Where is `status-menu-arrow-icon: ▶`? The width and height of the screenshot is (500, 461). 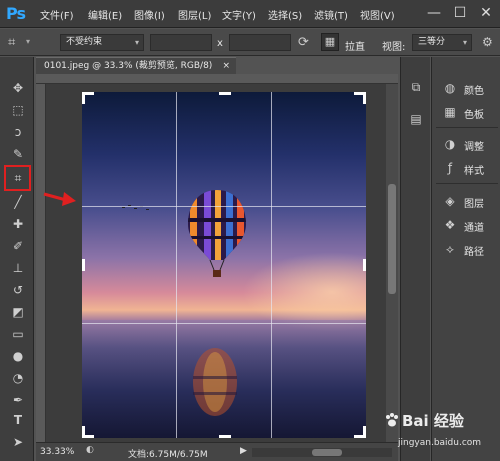 status-menu-arrow-icon: ▶ is located at coordinates (243, 451).